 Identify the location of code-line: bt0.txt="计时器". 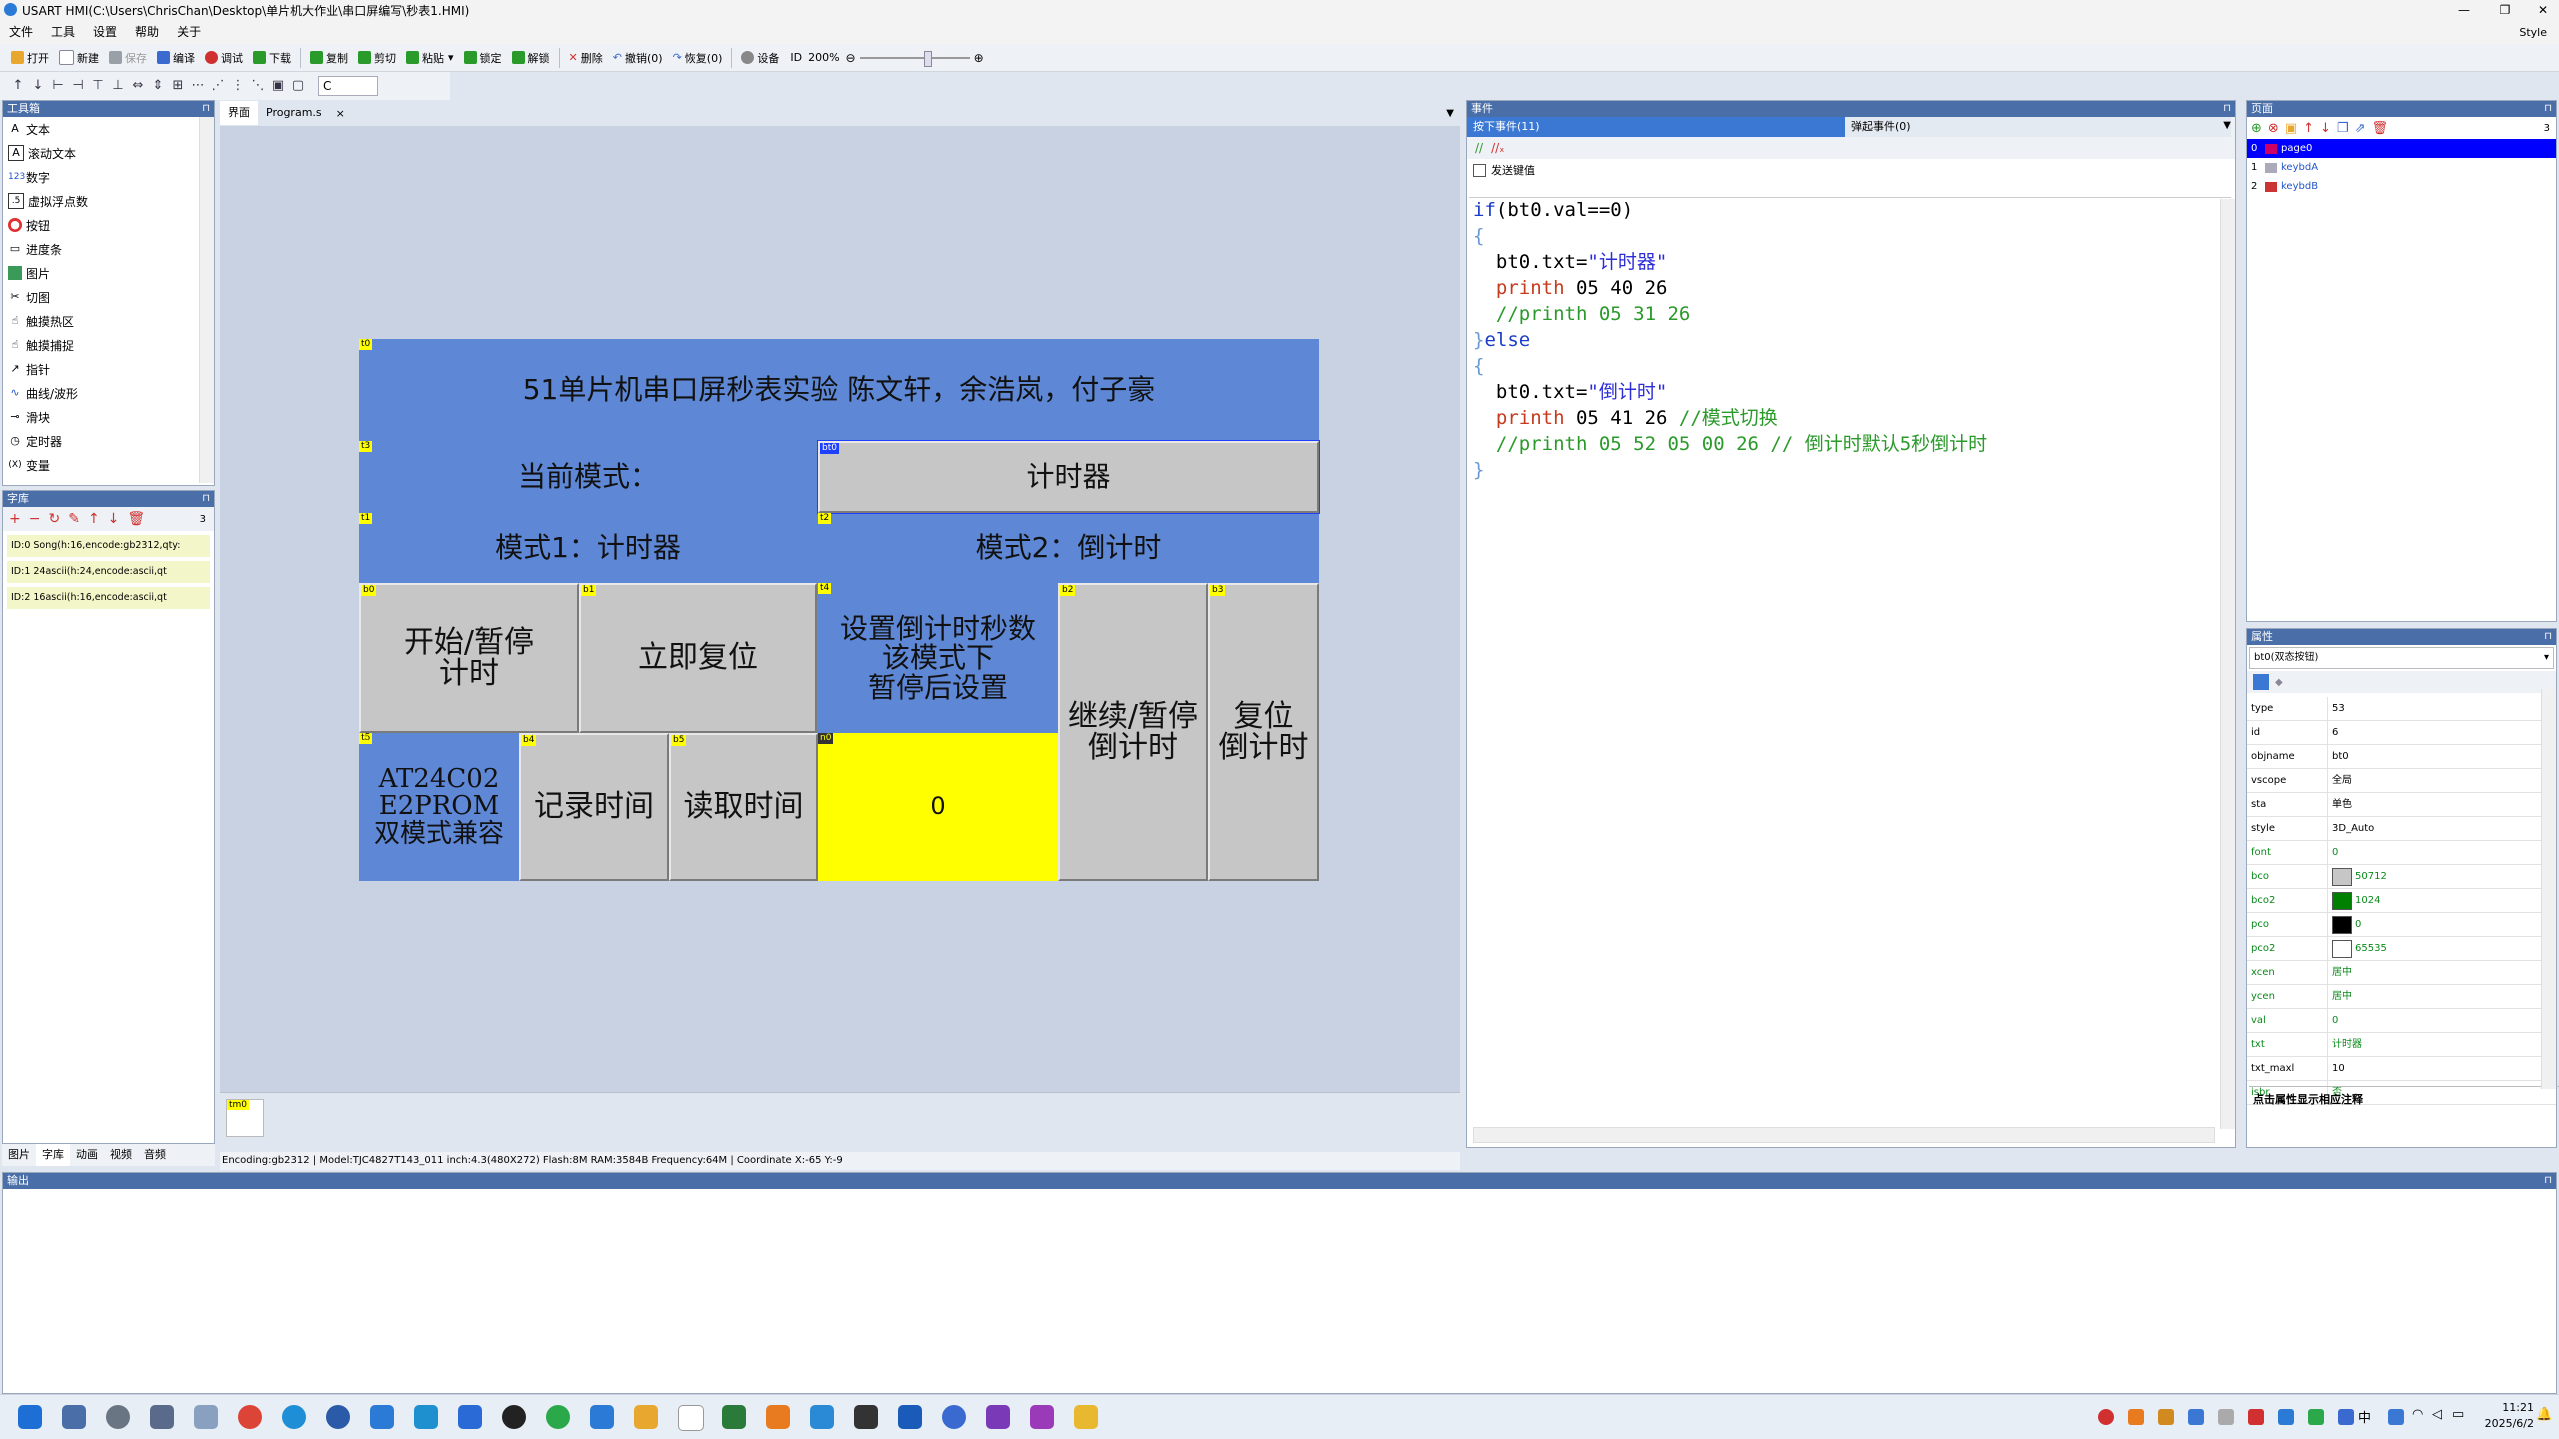
(1843, 262).